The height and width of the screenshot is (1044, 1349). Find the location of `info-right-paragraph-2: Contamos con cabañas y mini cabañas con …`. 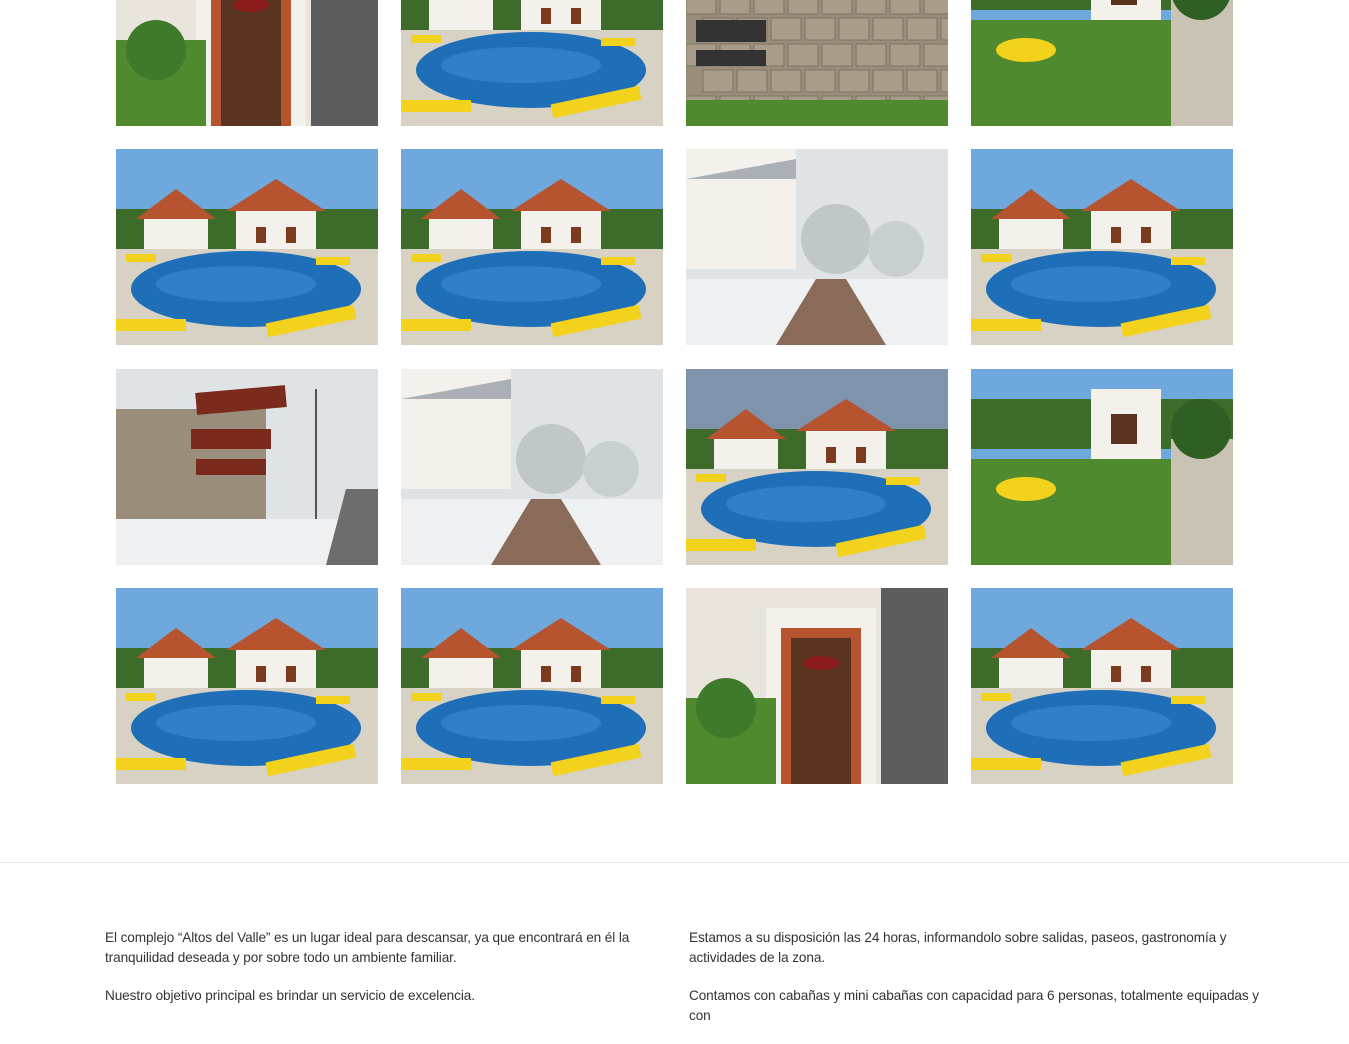

info-right-paragraph-2: Contamos con cabañas y mini cabañas con … is located at coordinates (974, 1005).